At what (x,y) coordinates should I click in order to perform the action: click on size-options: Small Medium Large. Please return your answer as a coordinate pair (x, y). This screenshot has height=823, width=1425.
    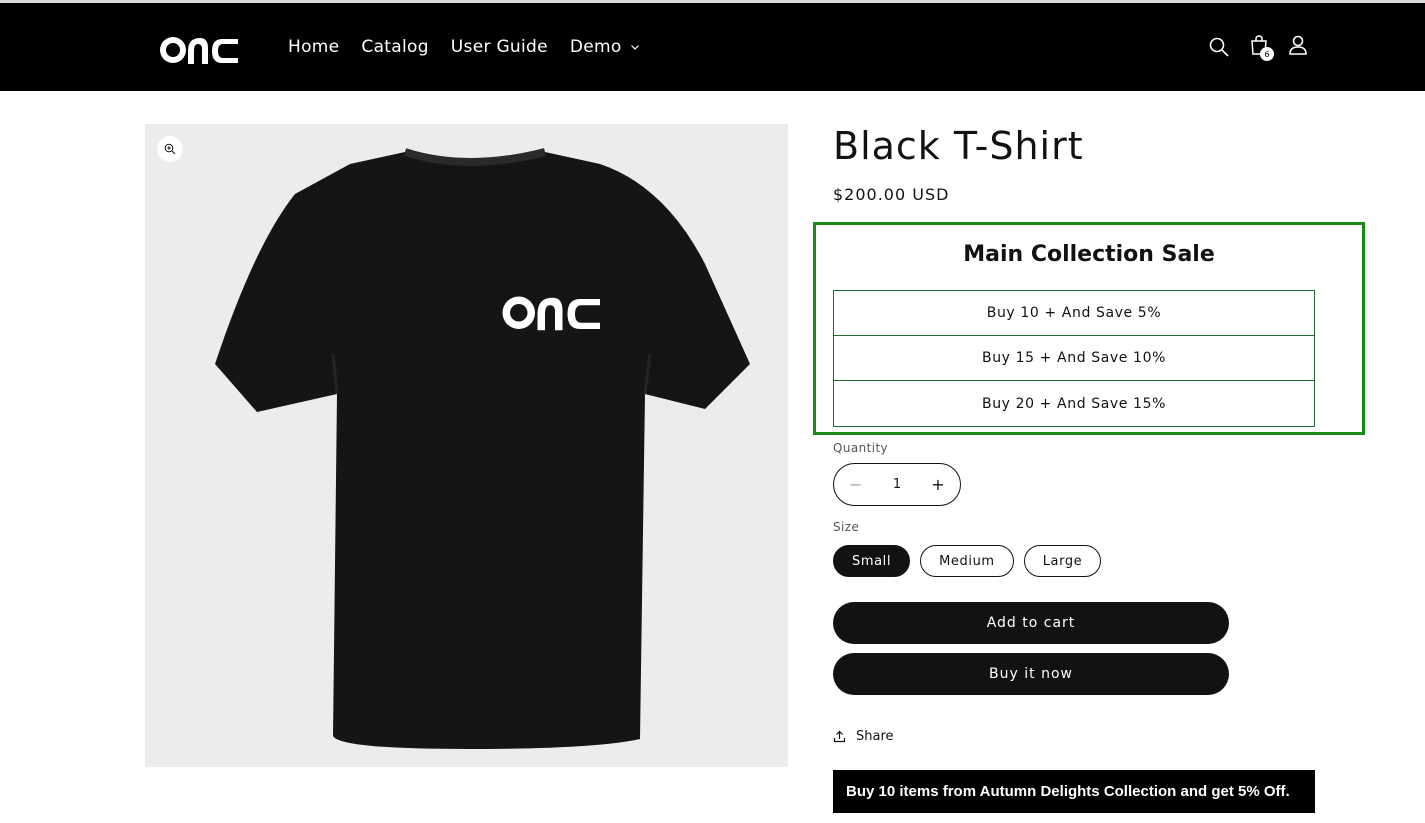
    Looking at the image, I should click on (967, 561).